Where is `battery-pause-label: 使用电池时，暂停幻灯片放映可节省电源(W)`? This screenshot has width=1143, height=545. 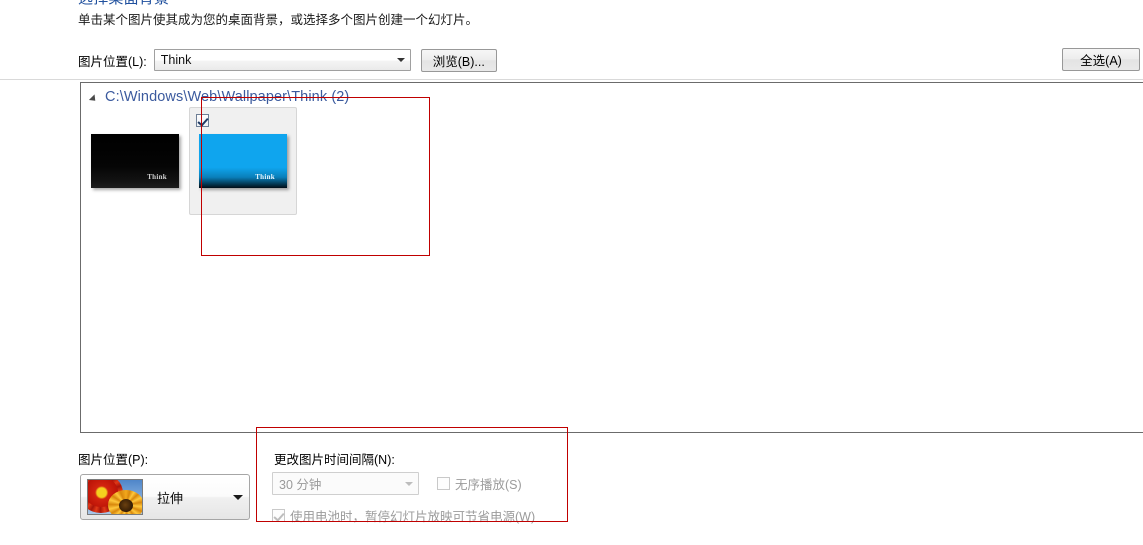
battery-pause-label: 使用电池时，暂停幻灯片放映可节省电源(W) is located at coordinates (413, 517).